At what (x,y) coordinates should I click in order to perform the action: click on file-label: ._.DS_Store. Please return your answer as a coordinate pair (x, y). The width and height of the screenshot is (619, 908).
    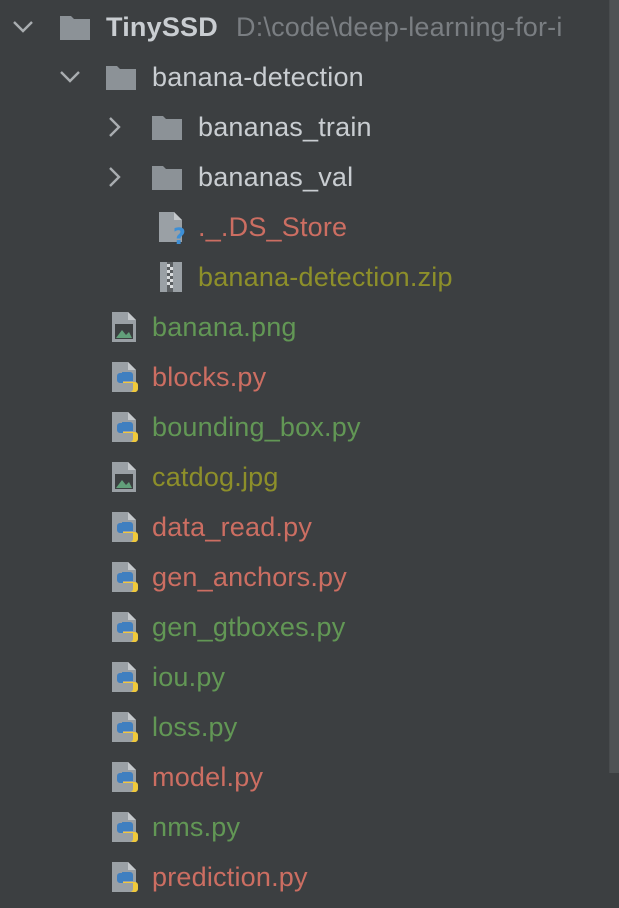
    Looking at the image, I should click on (273, 227).